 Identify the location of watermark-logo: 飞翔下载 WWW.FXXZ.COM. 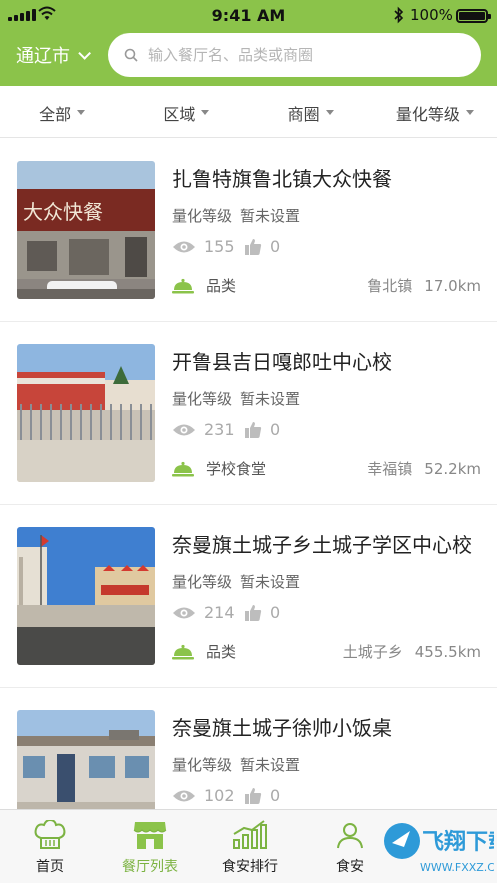
(439, 846).